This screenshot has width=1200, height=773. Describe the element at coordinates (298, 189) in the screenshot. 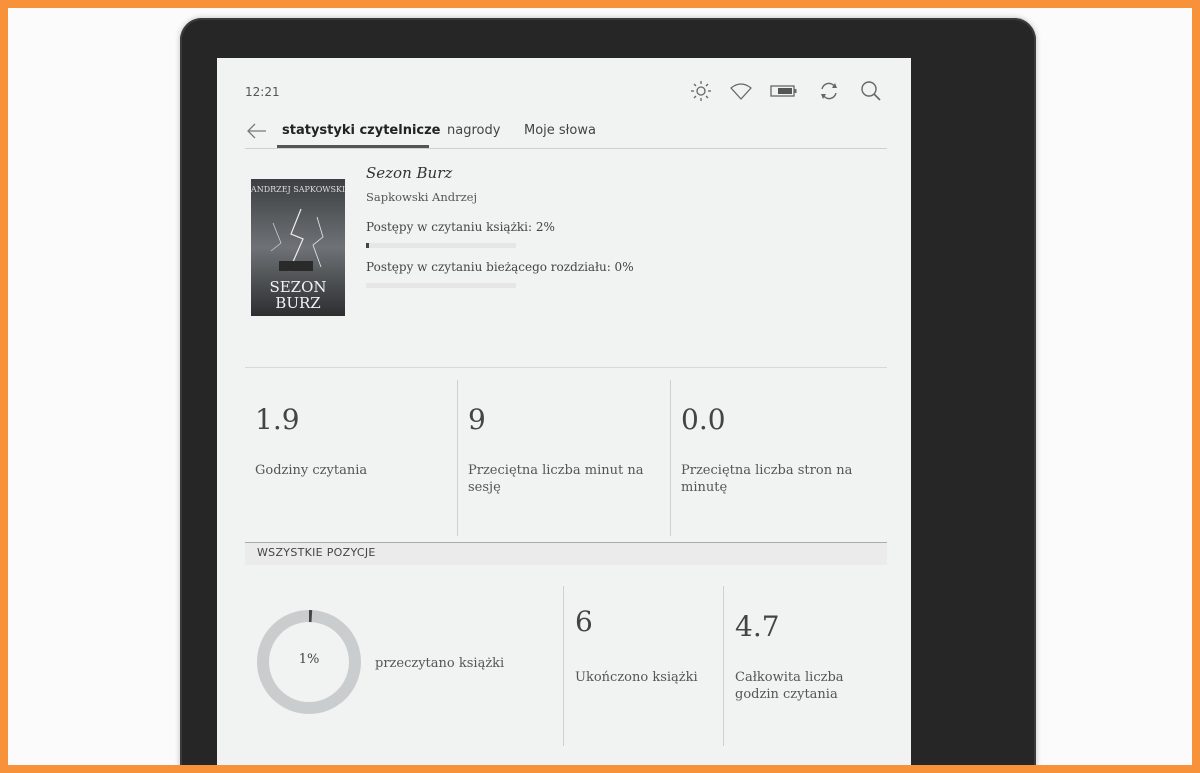

I see `cover-author-text: ANDRZEJ SAPKOWSKI` at that location.